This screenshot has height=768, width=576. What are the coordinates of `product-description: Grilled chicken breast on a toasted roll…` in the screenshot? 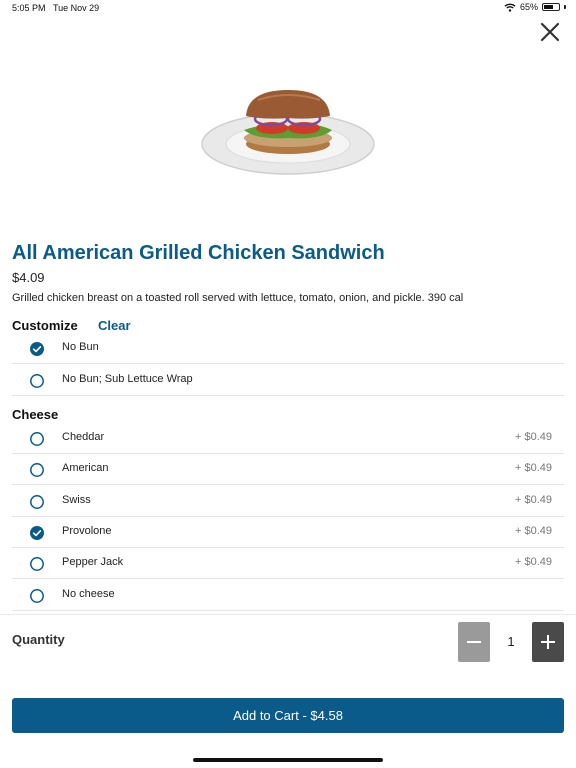 It's located at (238, 298).